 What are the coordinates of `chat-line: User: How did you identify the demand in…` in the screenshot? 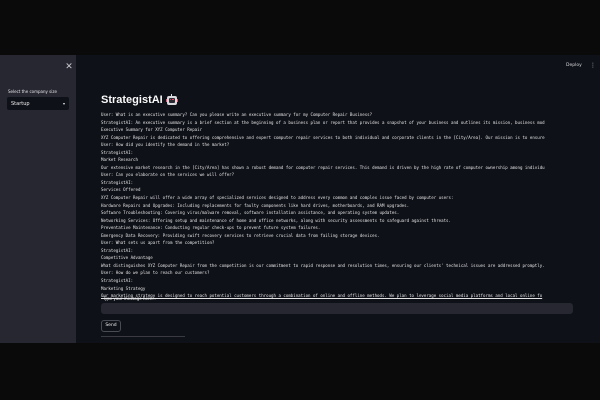 It's located at (338, 145).